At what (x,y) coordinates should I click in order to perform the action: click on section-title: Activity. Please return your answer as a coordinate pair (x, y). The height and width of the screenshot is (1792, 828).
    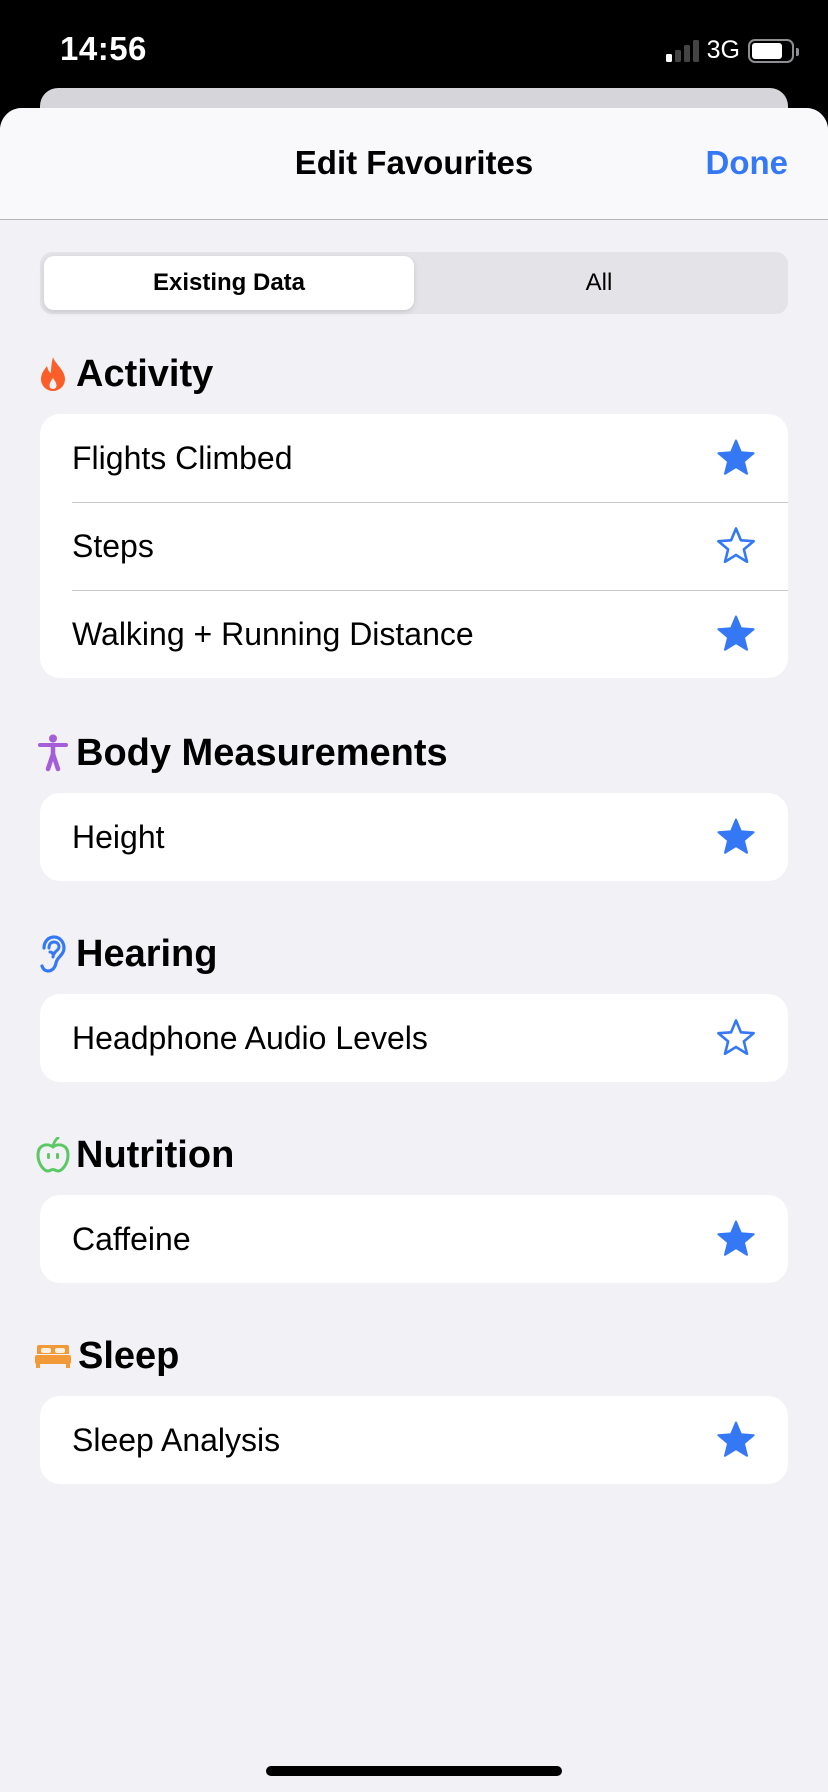
    Looking at the image, I should click on (145, 373).